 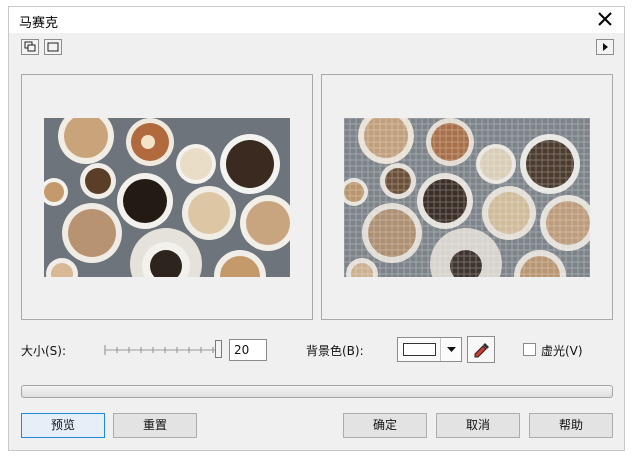 I want to click on dropdown-arrow-icon, so click(x=451, y=349).